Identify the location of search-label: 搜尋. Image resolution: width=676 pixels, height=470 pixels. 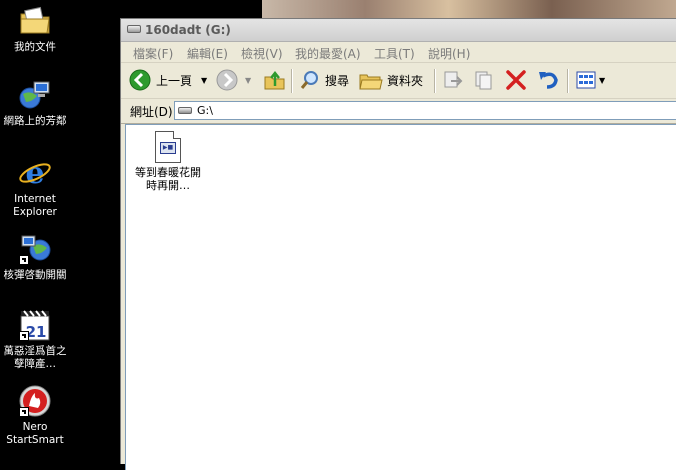
(337, 80).